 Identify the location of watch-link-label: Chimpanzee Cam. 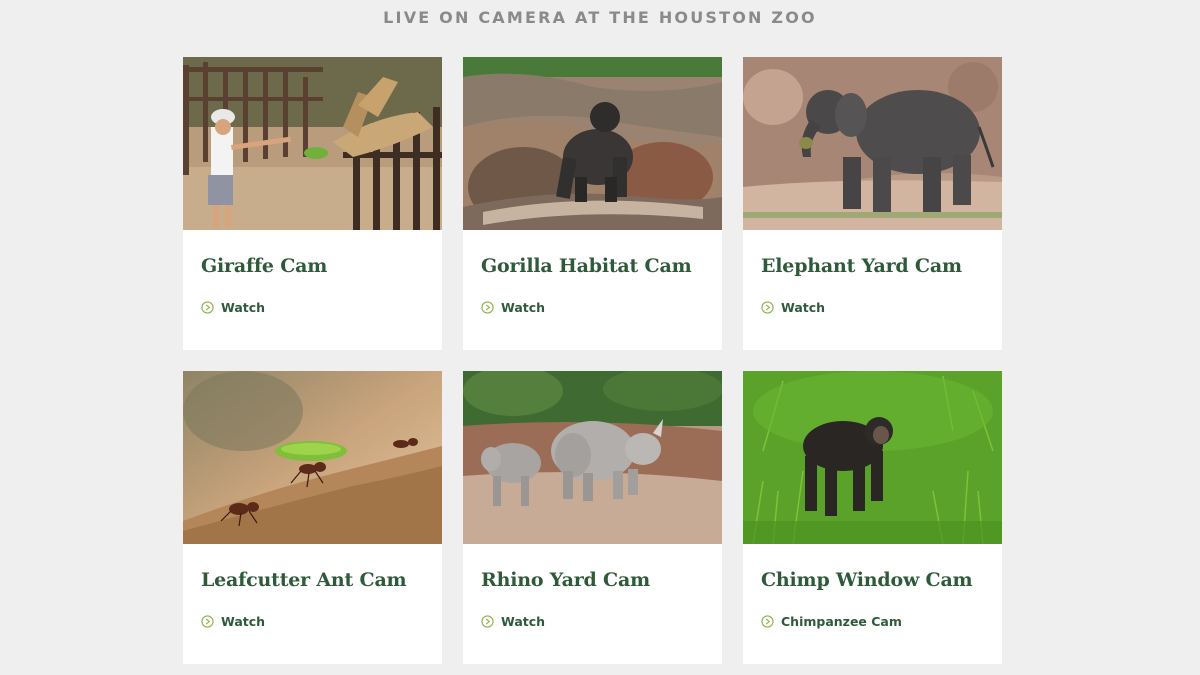
(841, 621).